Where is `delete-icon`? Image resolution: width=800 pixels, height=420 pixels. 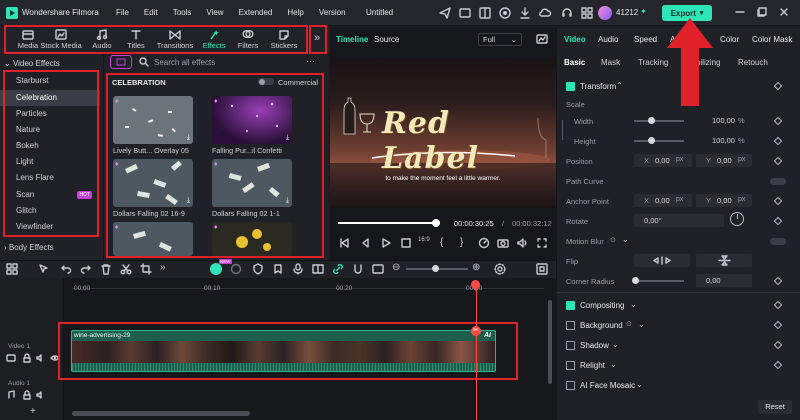
delete-icon is located at coordinates (106, 269).